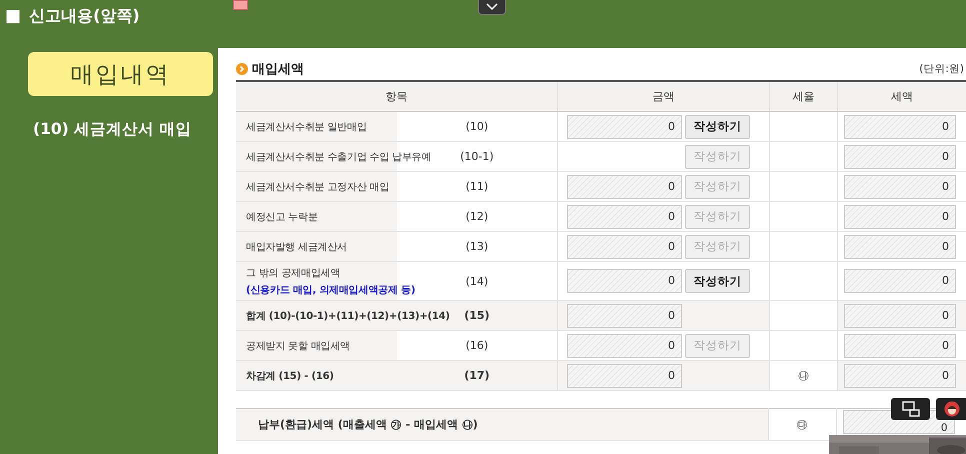 The image size is (966, 454). I want to click on row-label: 그 밖의 공제매입세액, so click(293, 273).